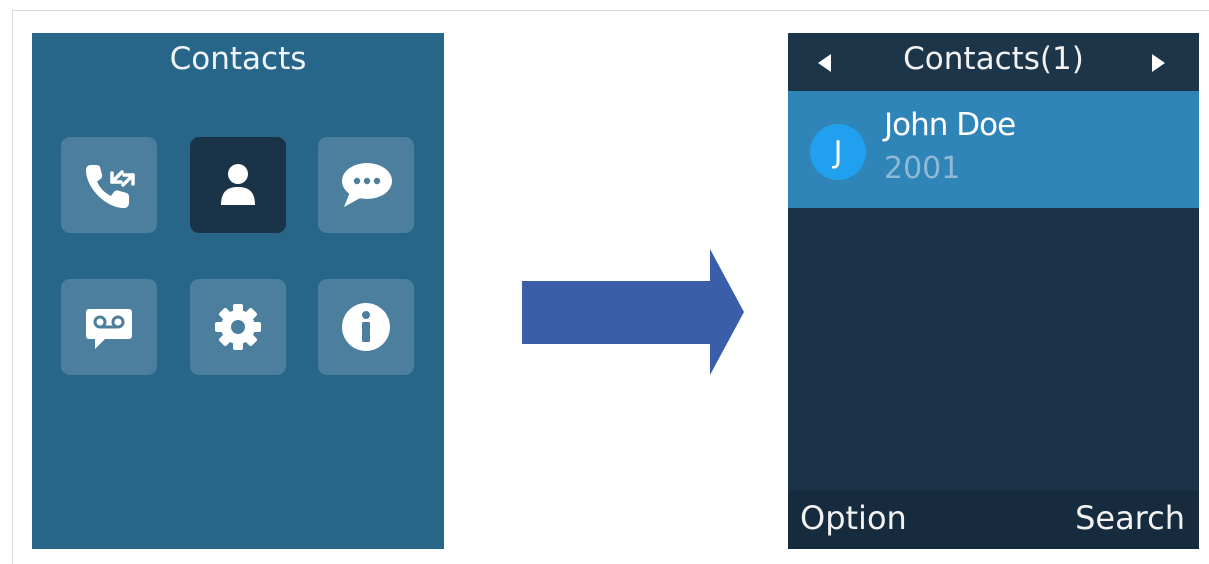 The width and height of the screenshot is (1209, 564). I want to click on contacts-header: Contacts(1), so click(993, 62).